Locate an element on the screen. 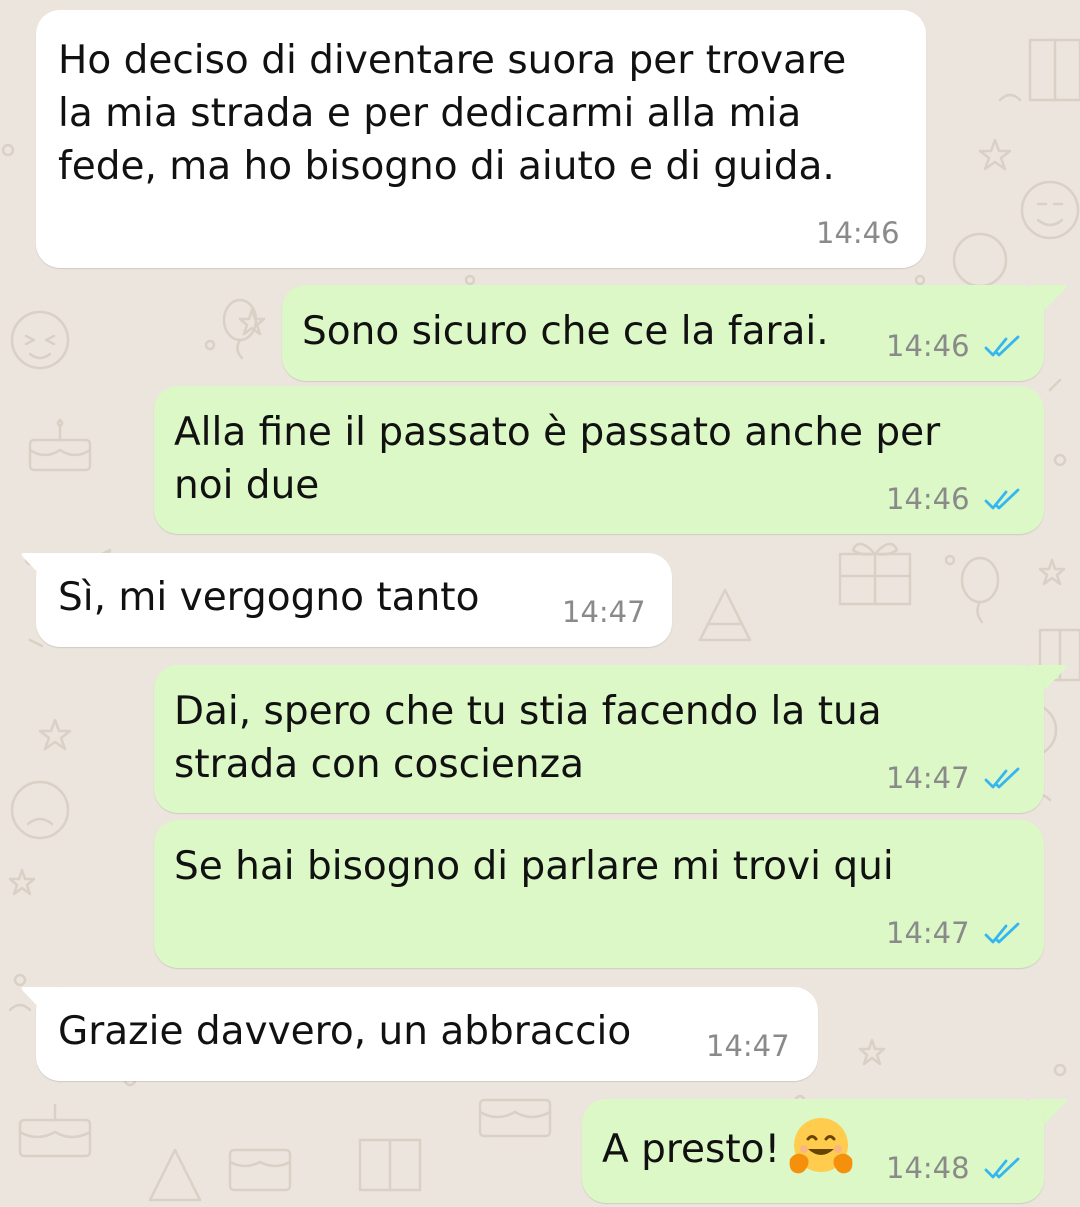 The height and width of the screenshot is (1207, 1080). message-text: fede, ma ho bisogno di aiuto e di guida. is located at coordinates (446, 166).